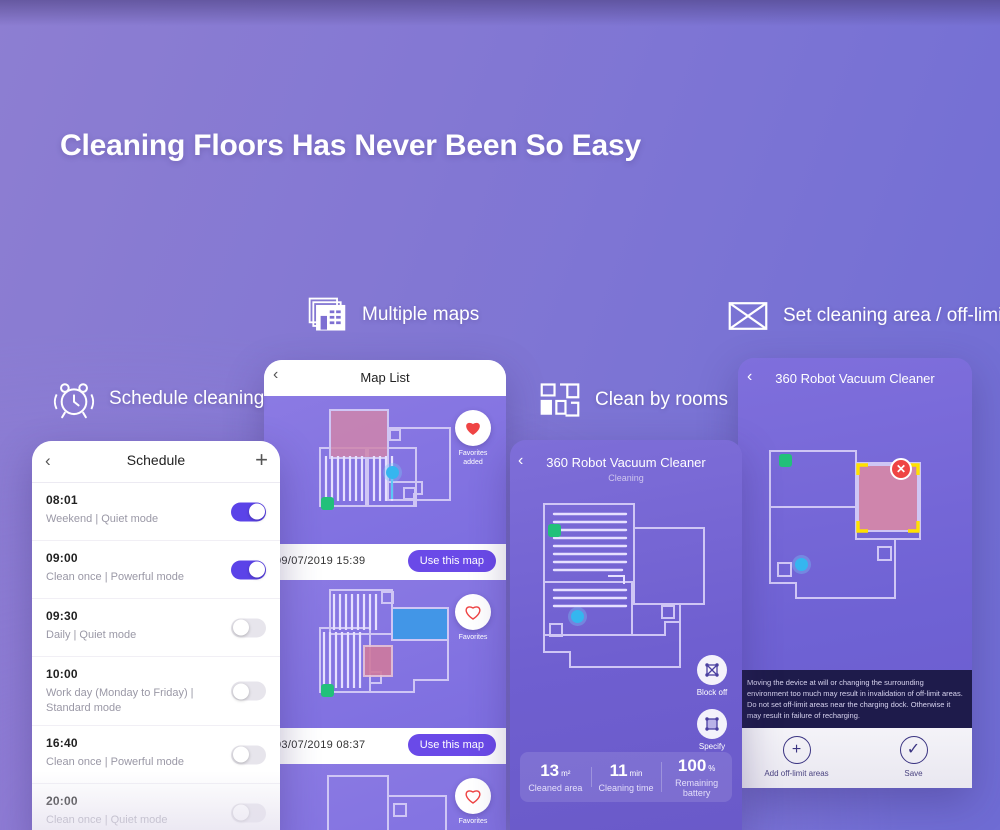  What do you see at coordinates (320, 745) in the screenshot?
I see `map-date: 03/07/2019 08:37` at bounding box center [320, 745].